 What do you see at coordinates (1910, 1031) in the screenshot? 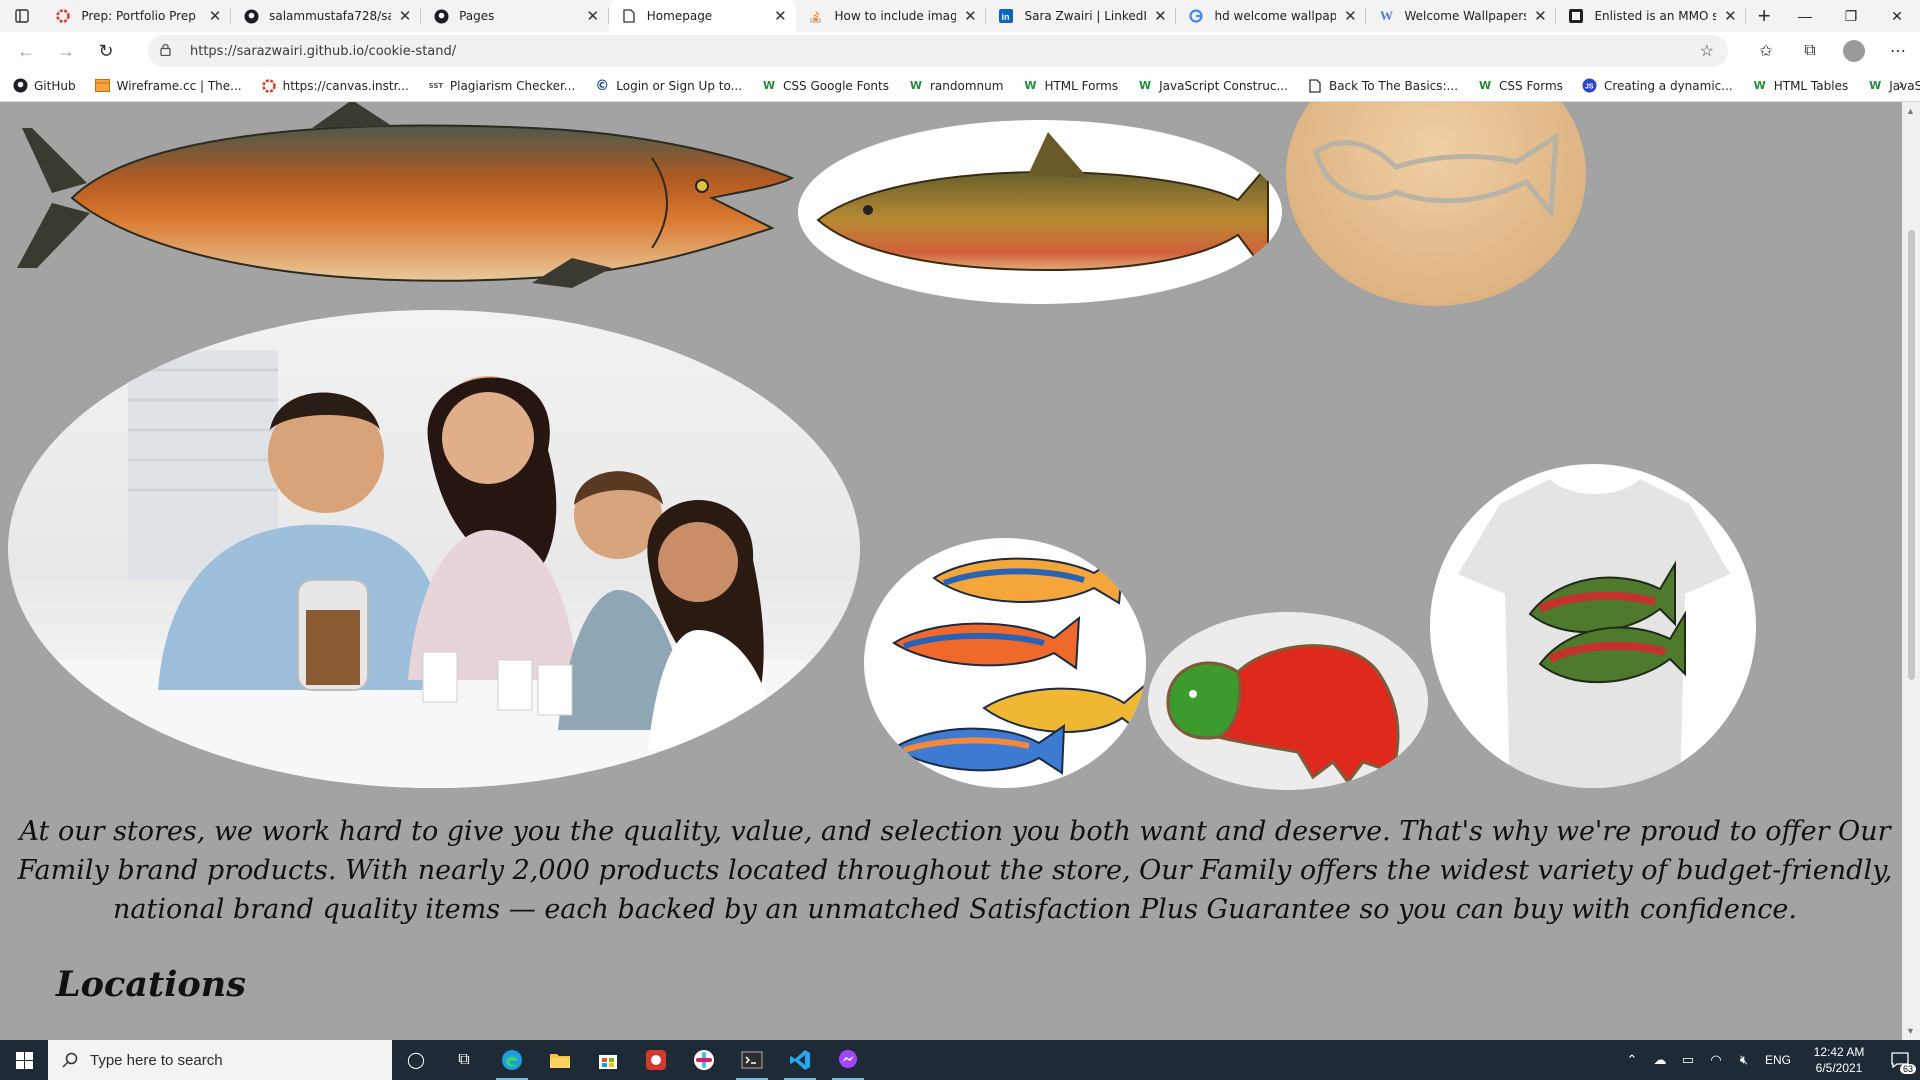
I see `scroll-down-icon: ▼` at bounding box center [1910, 1031].